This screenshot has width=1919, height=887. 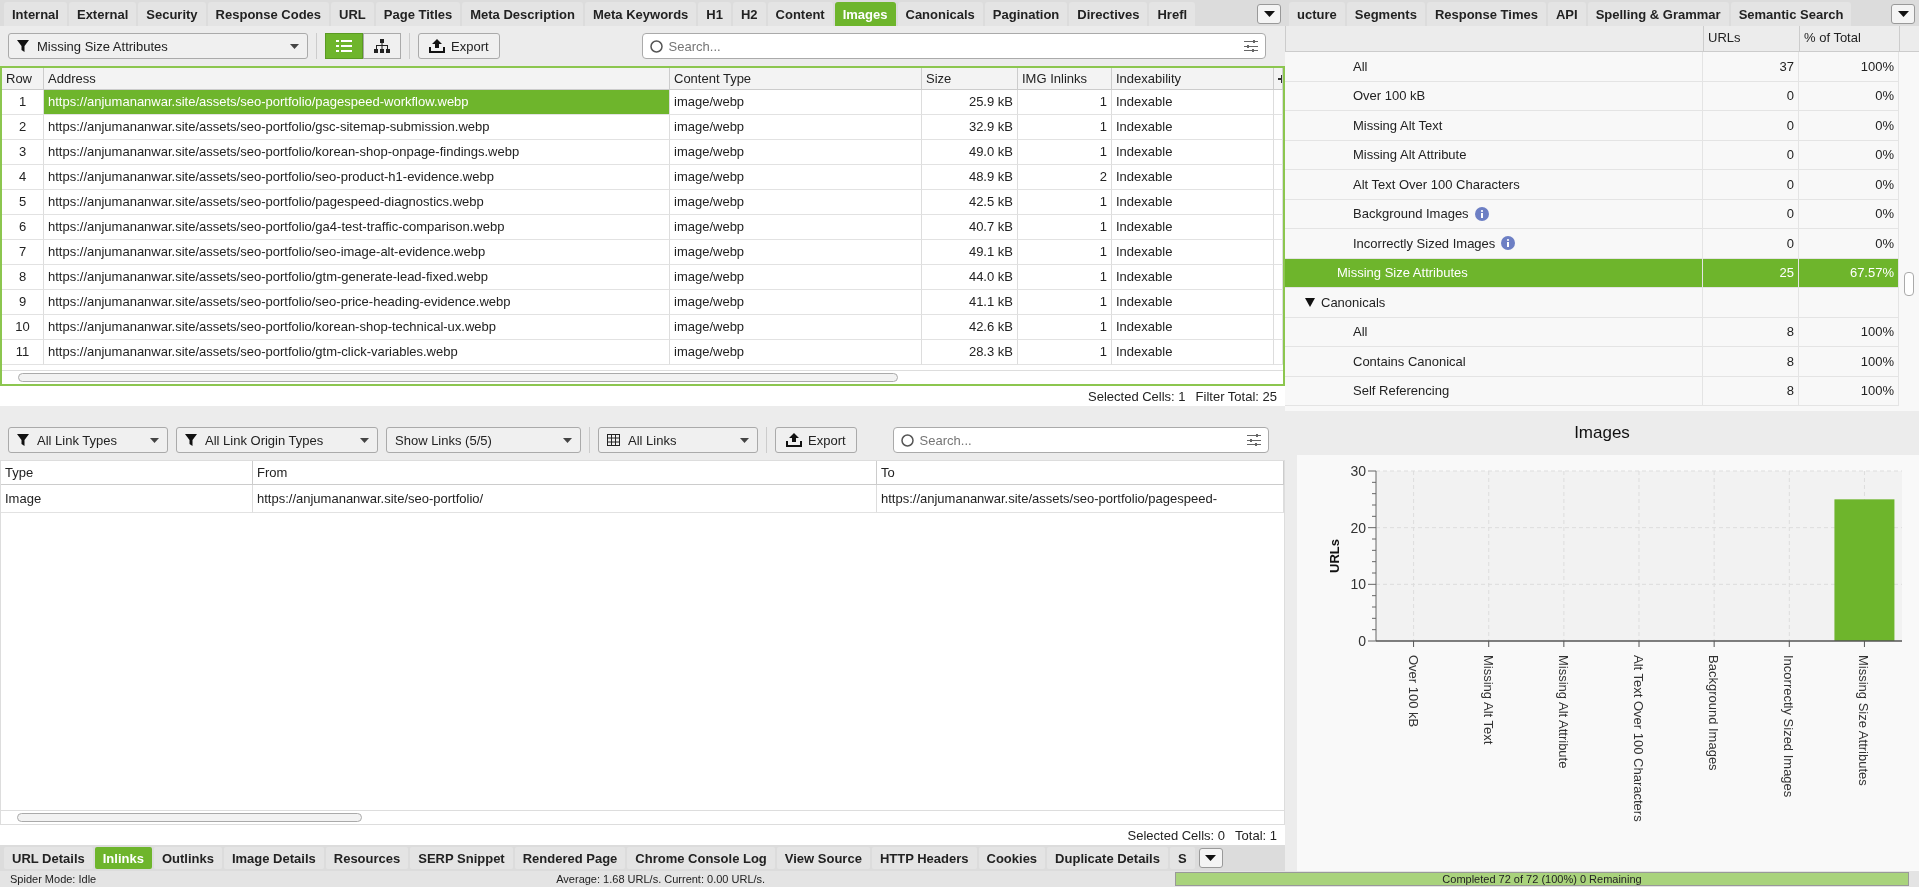 I want to click on column-header: URLs, so click(x=1751, y=38).